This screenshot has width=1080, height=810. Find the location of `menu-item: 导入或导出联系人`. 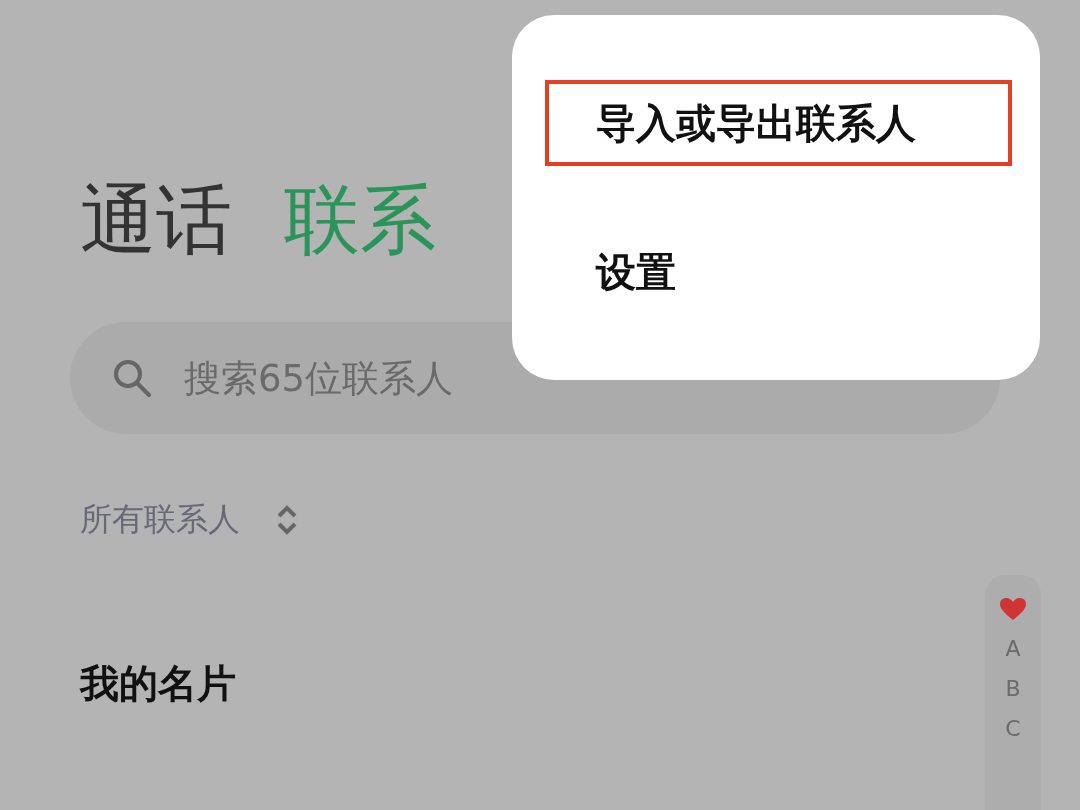

menu-item: 导入或导出联系人 is located at coordinates (778, 123).